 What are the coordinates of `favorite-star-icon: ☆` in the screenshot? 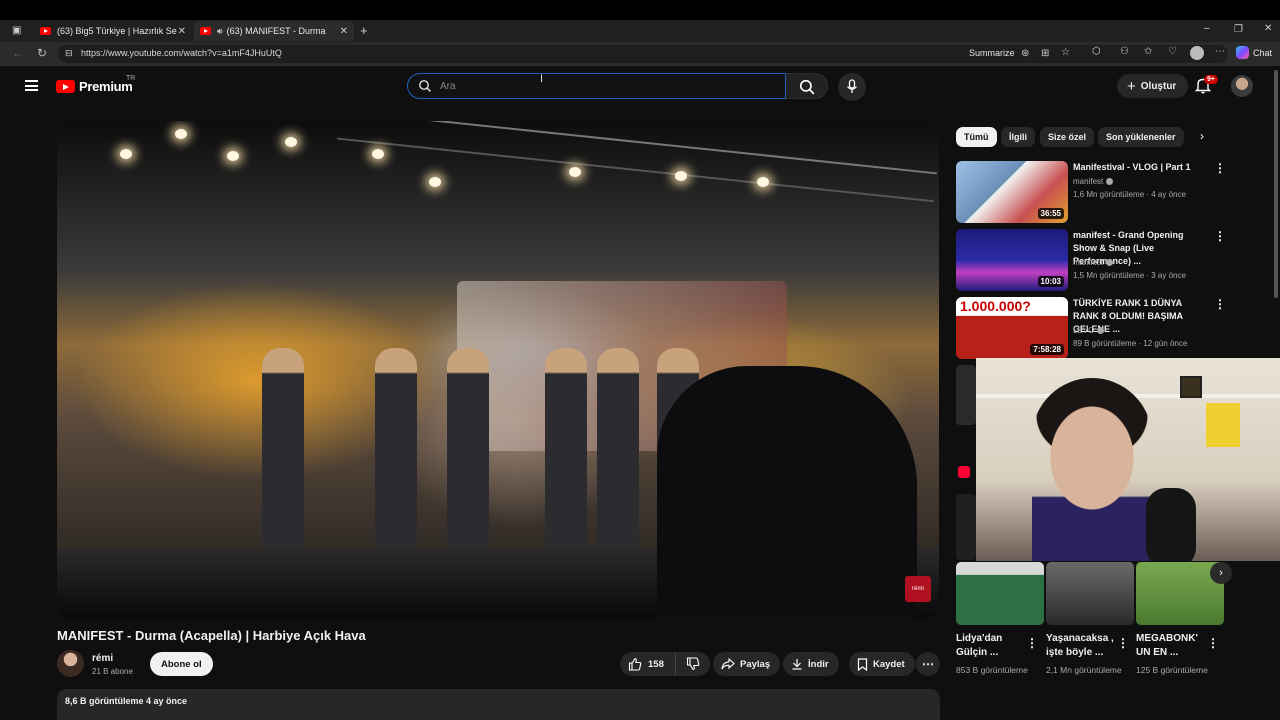 It's located at (1065, 52).